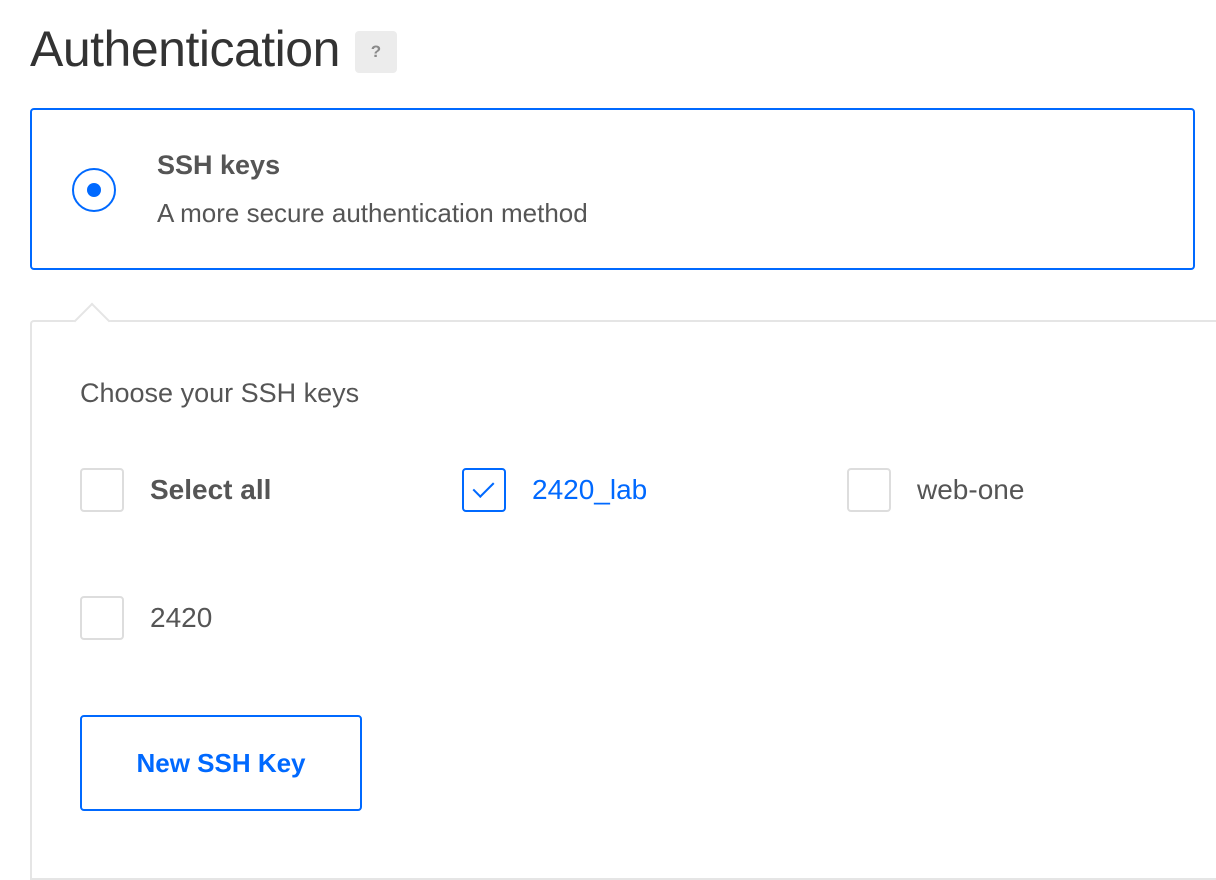  I want to click on ssh-key-option-web-one: web-one, so click(935, 490).